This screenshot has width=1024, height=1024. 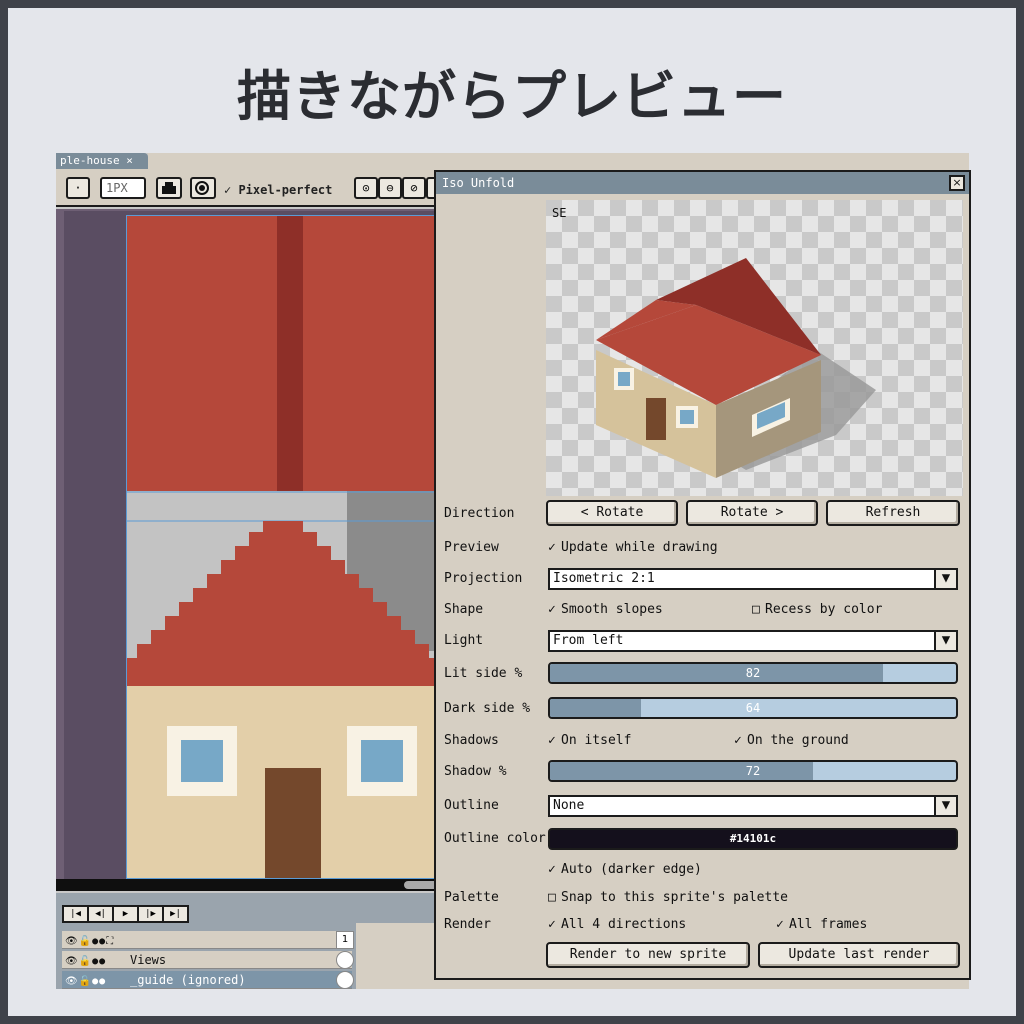 I want to click on close-icon: ×, so click(x=957, y=183).